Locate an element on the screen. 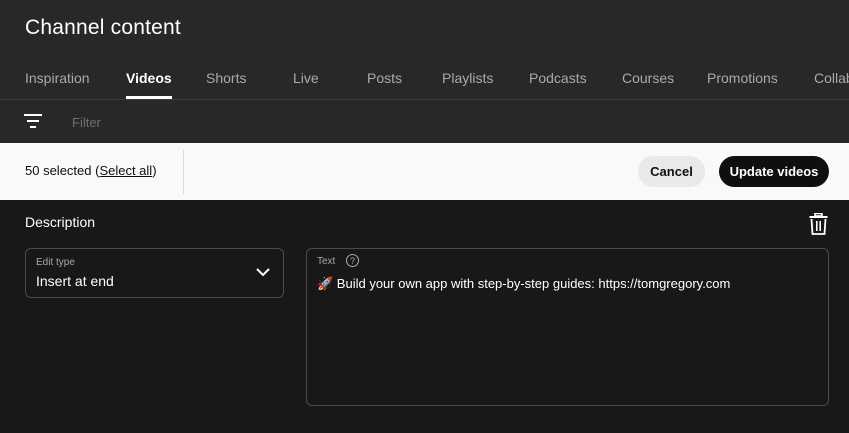 The image size is (849, 433). selection-count: 50 selected (Select all) is located at coordinates (91, 170).